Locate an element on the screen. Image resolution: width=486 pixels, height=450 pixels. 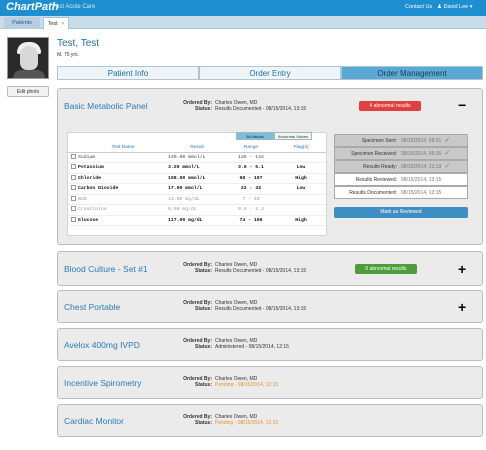
order-title: Avelox 400mg IVPD is located at coordinates (102, 345).